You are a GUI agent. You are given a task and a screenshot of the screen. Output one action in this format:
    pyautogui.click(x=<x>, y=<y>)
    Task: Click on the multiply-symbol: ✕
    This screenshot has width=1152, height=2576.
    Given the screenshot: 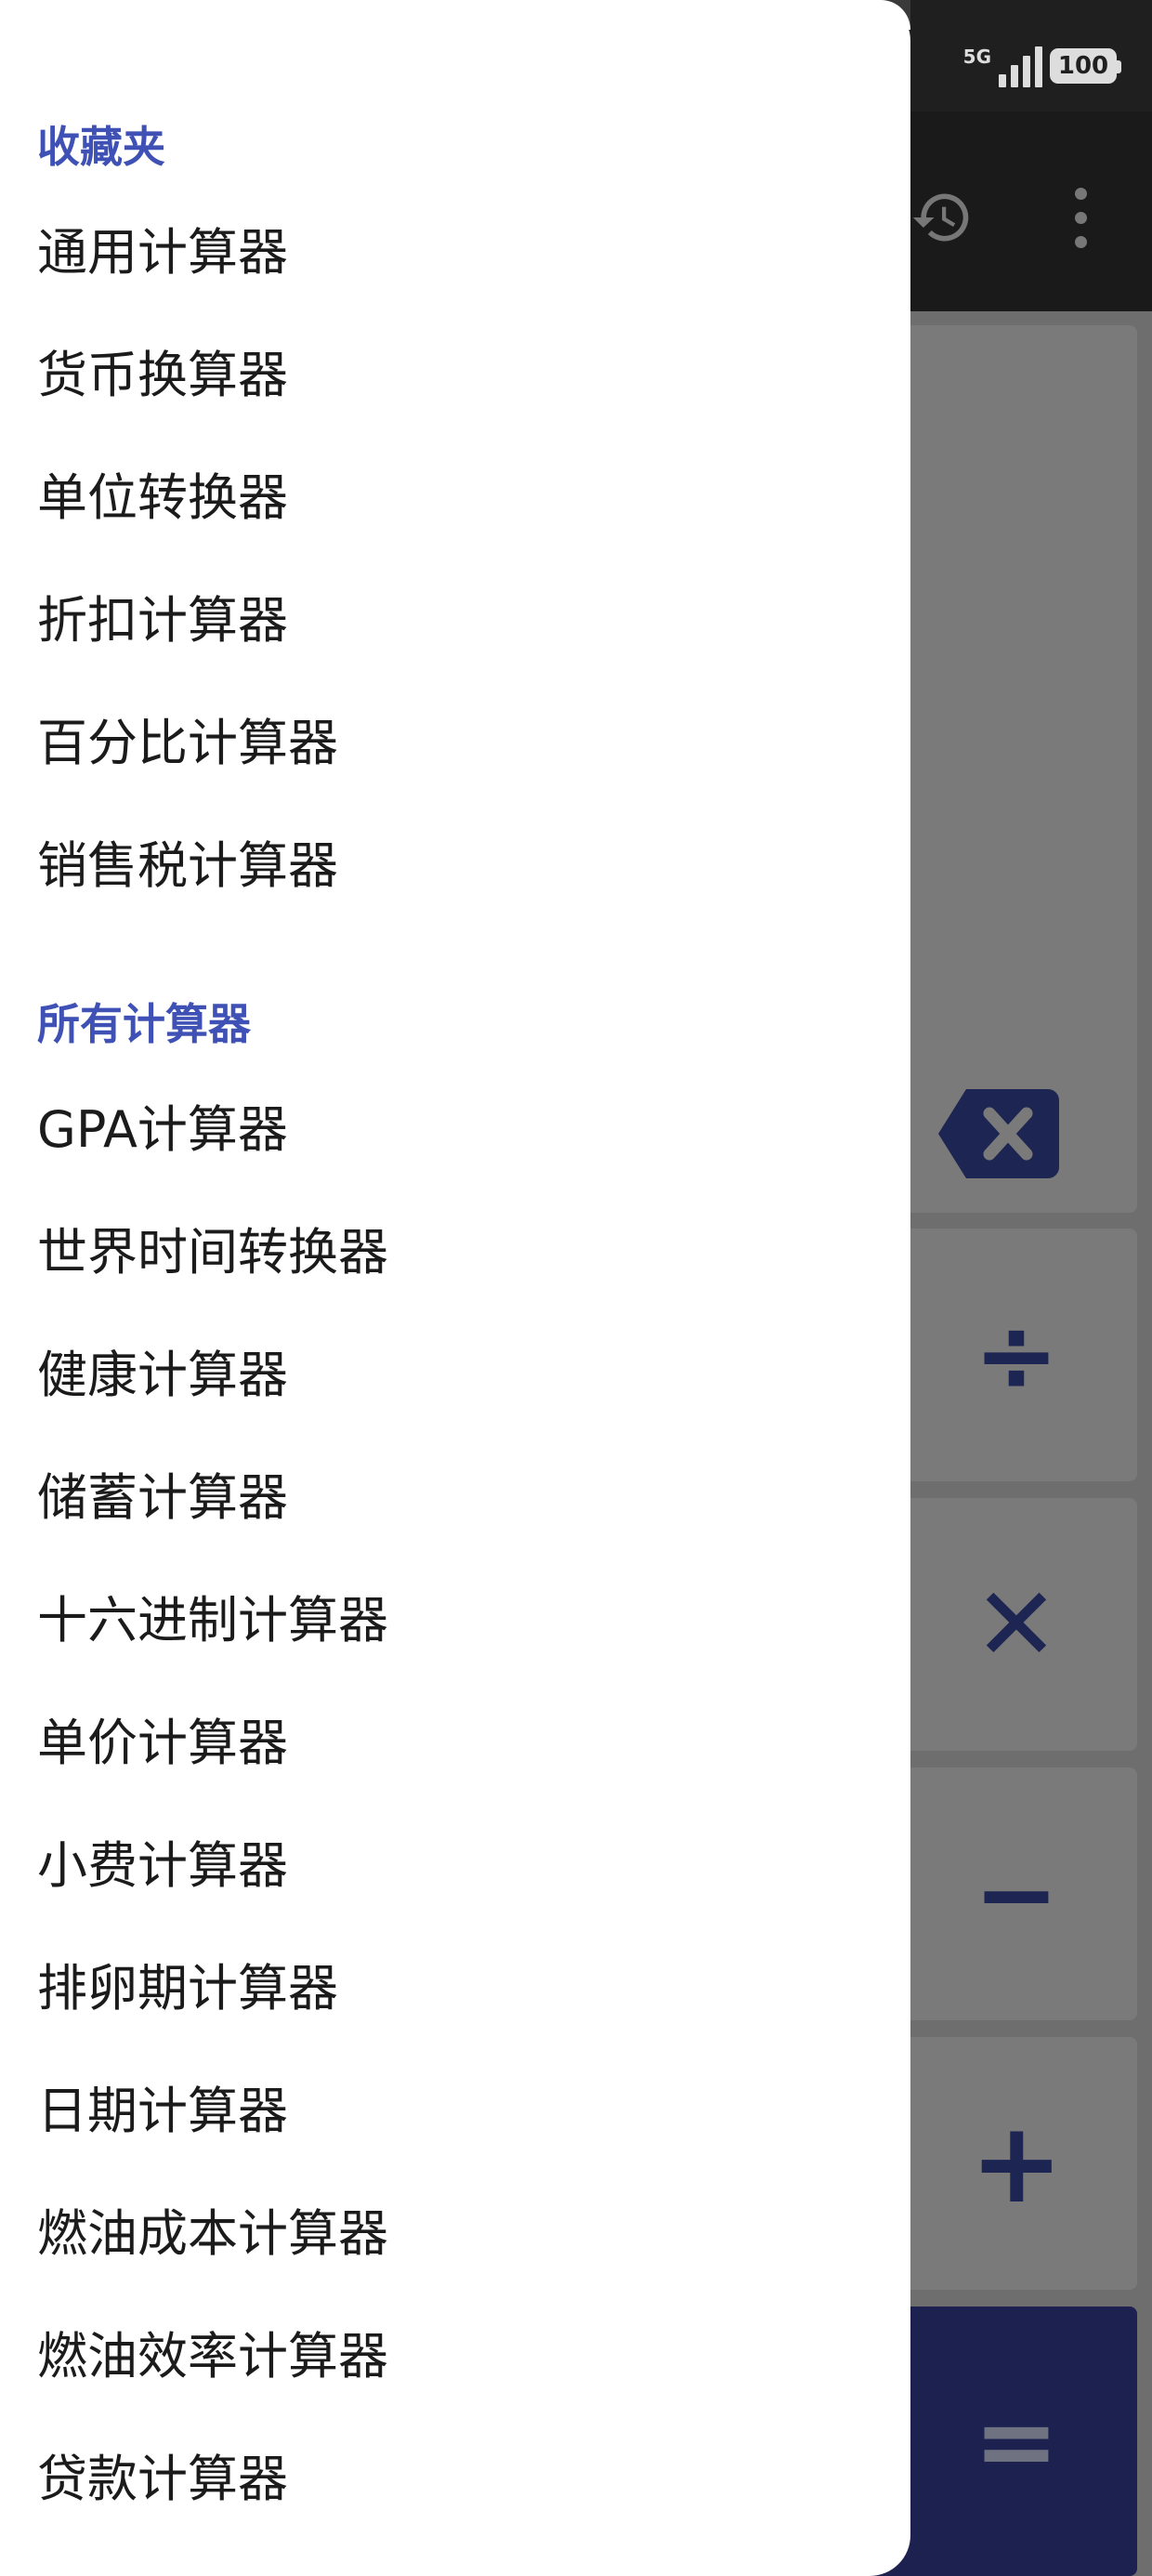 What is the action you would take?
    pyautogui.click(x=1016, y=1624)
    